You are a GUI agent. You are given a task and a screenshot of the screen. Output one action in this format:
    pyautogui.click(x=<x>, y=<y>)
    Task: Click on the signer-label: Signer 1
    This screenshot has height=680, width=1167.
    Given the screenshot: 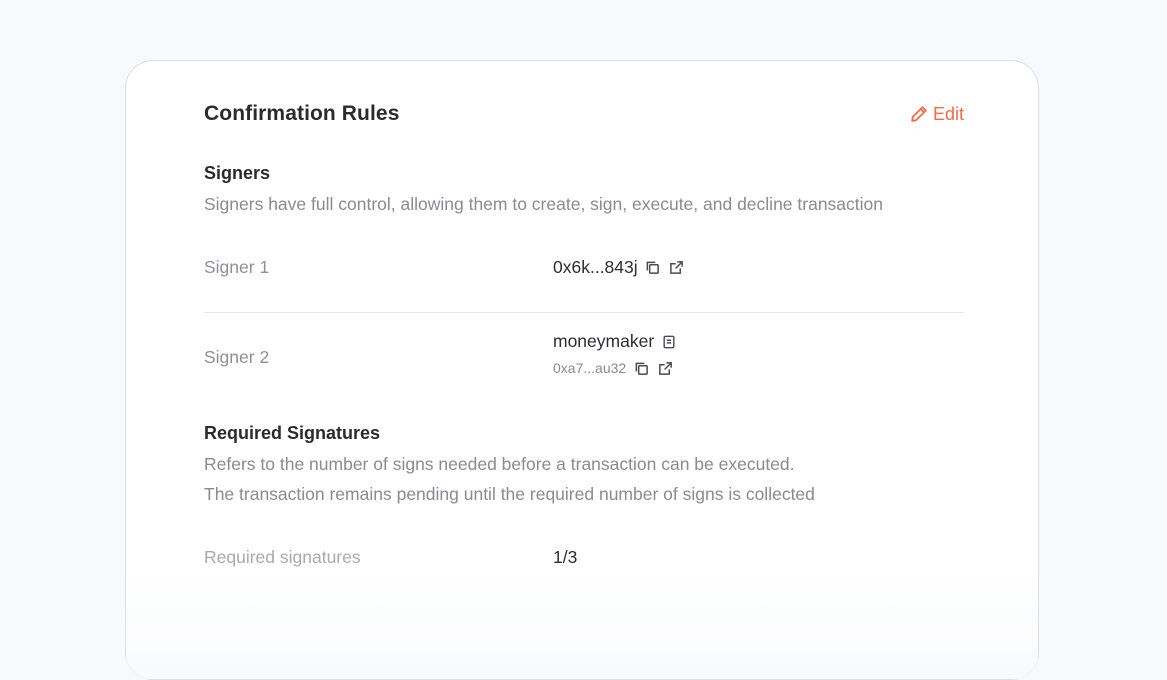 What is the action you would take?
    pyautogui.click(x=237, y=267)
    